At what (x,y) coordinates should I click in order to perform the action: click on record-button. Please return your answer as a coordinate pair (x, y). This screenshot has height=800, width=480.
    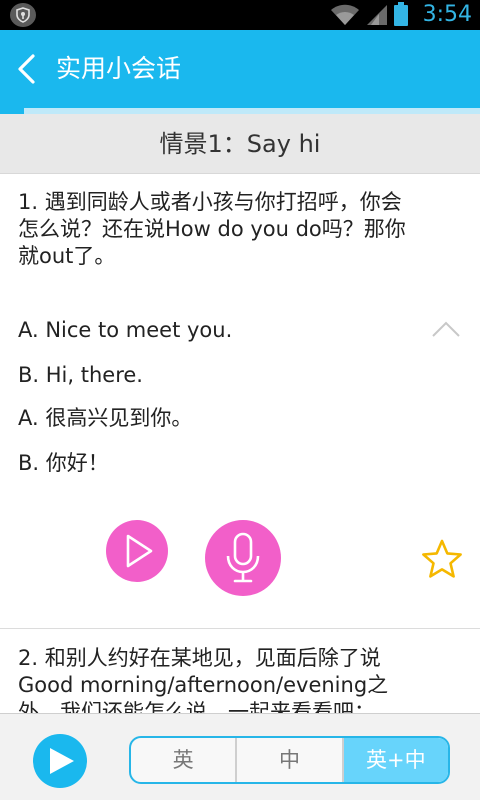
    Looking at the image, I should click on (243, 558).